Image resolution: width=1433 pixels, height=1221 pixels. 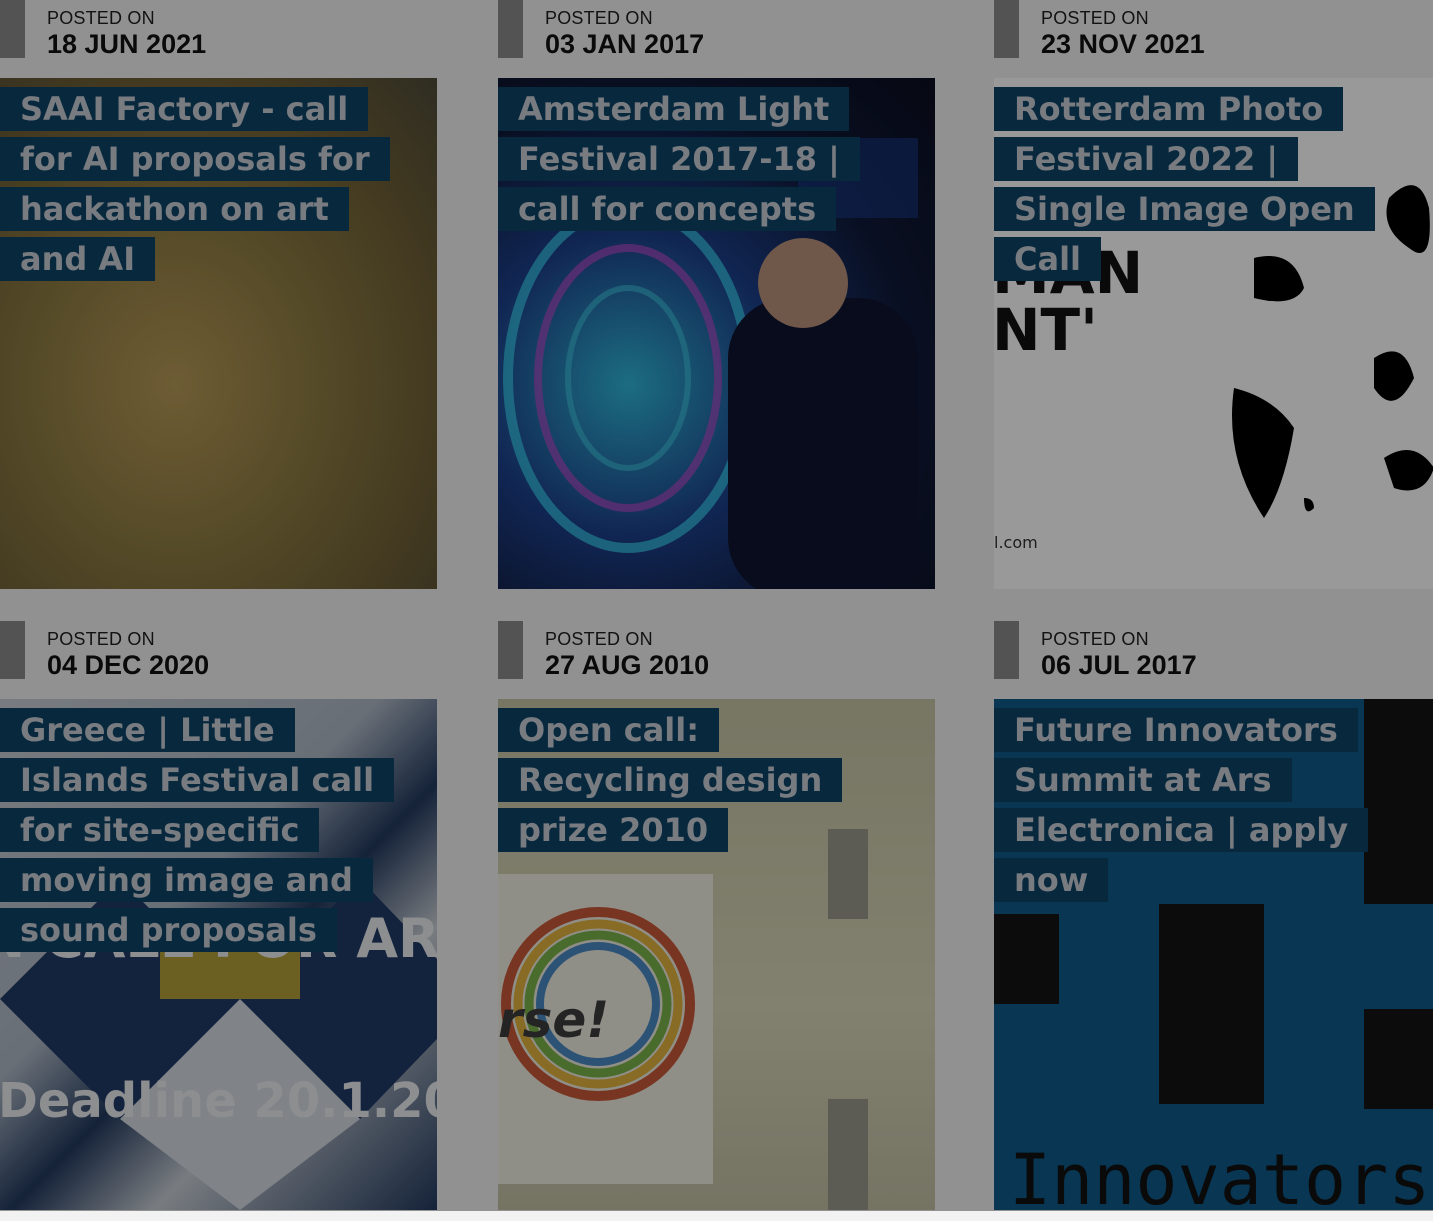 I want to click on post-title: Open call: Recycling design prize 2010, so click(x=688, y=780).